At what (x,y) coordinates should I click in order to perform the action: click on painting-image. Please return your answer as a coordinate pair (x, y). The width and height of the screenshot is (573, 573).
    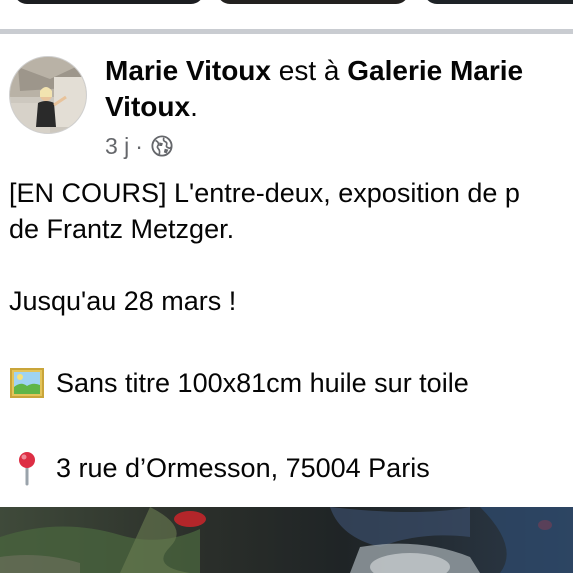
    Looking at the image, I should click on (286, 540).